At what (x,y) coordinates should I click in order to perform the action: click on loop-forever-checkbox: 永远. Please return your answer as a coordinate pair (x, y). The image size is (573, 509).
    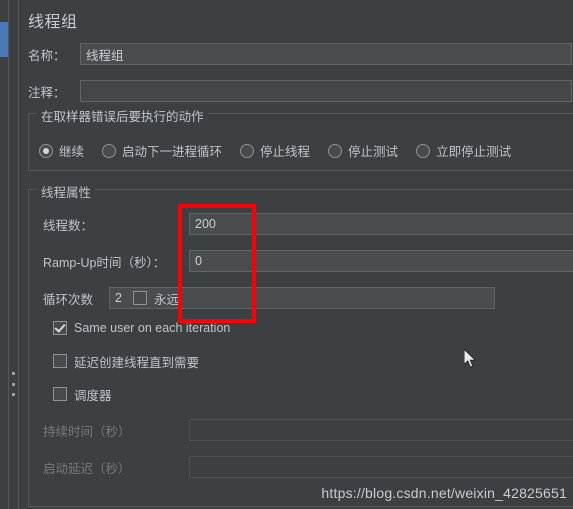
    Looking at the image, I should click on (156, 298).